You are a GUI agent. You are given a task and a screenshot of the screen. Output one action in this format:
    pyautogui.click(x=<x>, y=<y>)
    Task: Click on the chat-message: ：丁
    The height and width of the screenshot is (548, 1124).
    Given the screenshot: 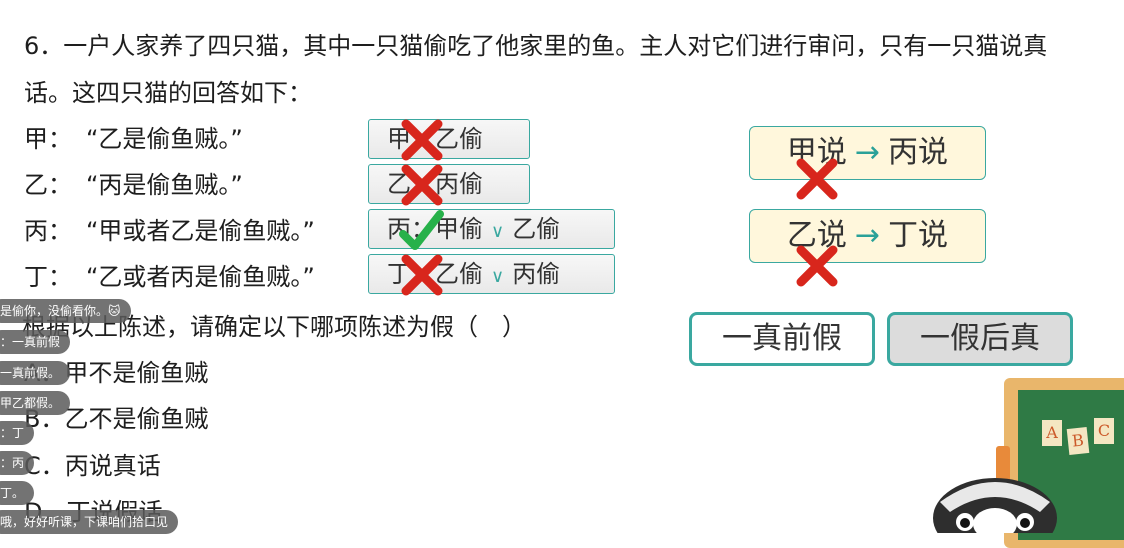 What is the action you would take?
    pyautogui.click(x=17, y=433)
    